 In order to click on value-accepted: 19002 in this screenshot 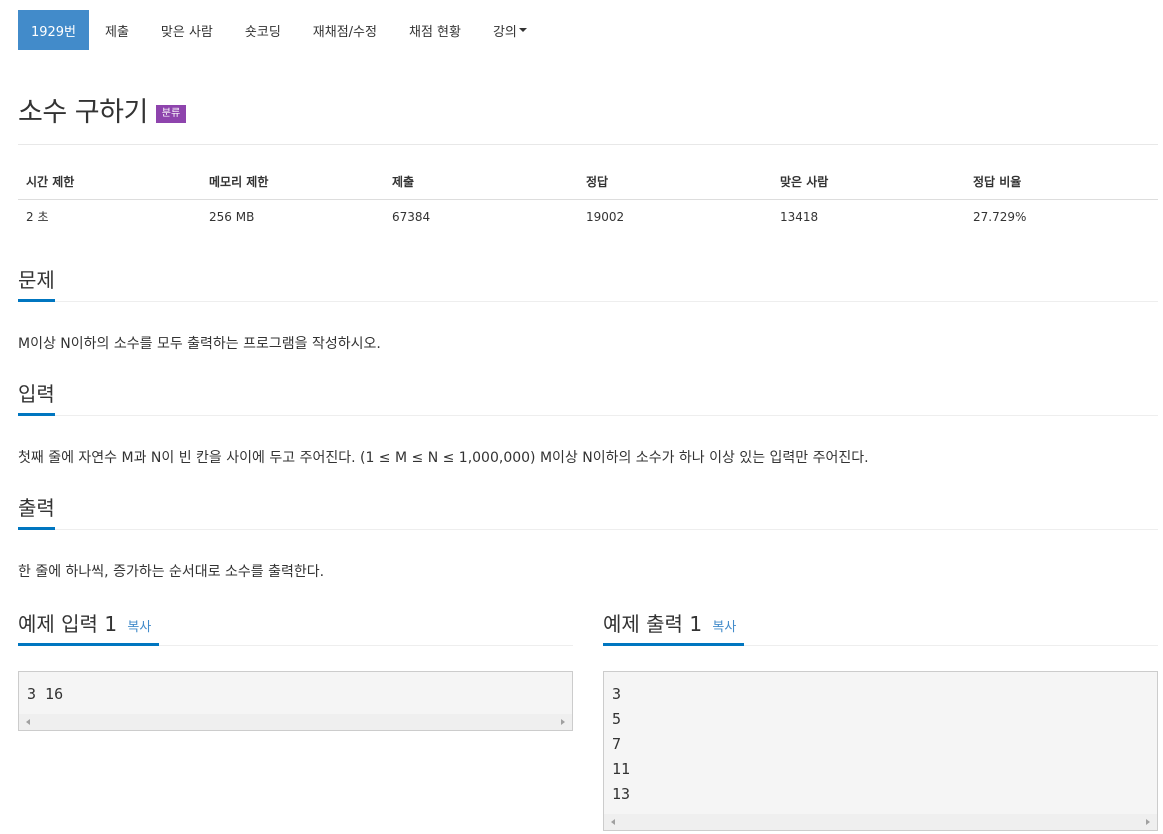, I will do `click(605, 216)`.